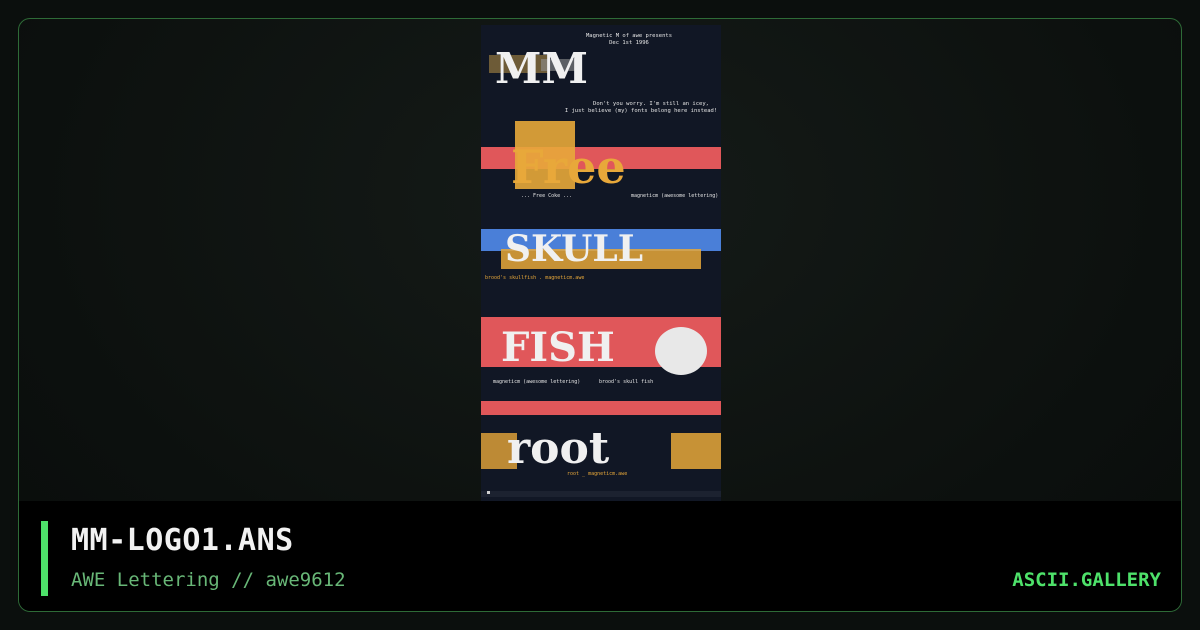 This screenshot has height=630, width=1200. What do you see at coordinates (208, 580) in the screenshot?
I see `group-subtitle: AWE Lettering // awe9612` at bounding box center [208, 580].